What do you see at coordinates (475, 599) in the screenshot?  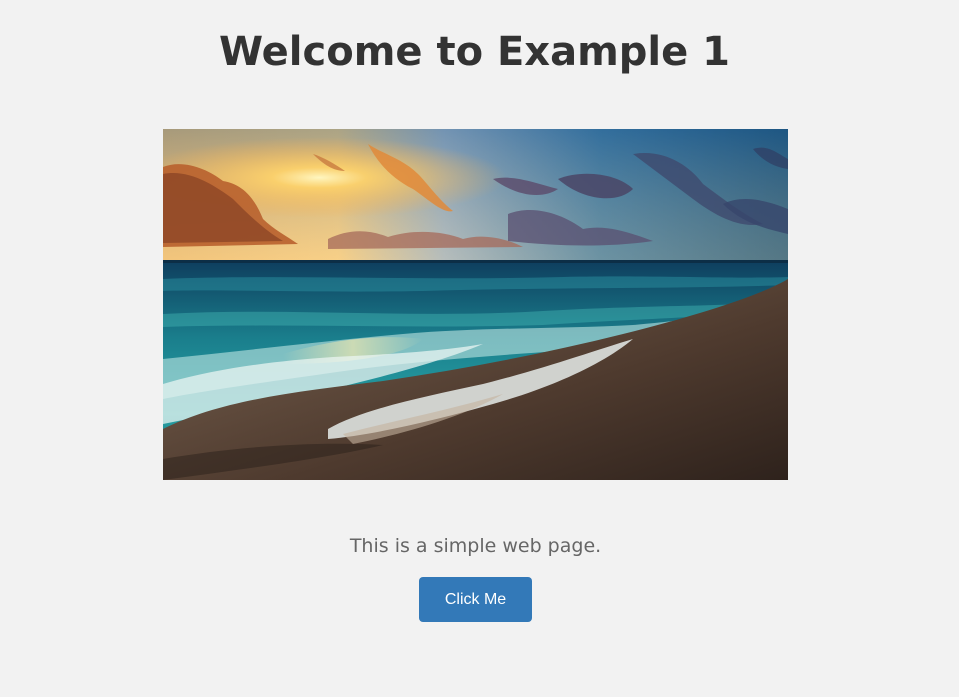 I see `click-me-button: Click Me` at bounding box center [475, 599].